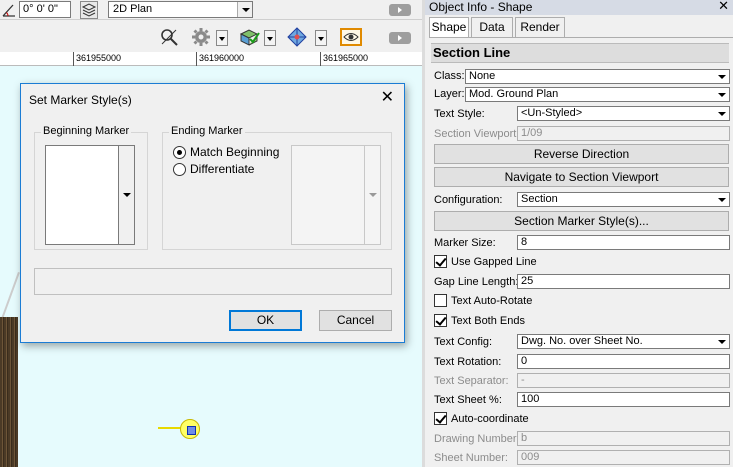 This screenshot has height=467, width=733. What do you see at coordinates (45, 9) in the screenshot?
I see `rotation-angle-field: 0° 0' 0"` at bounding box center [45, 9].